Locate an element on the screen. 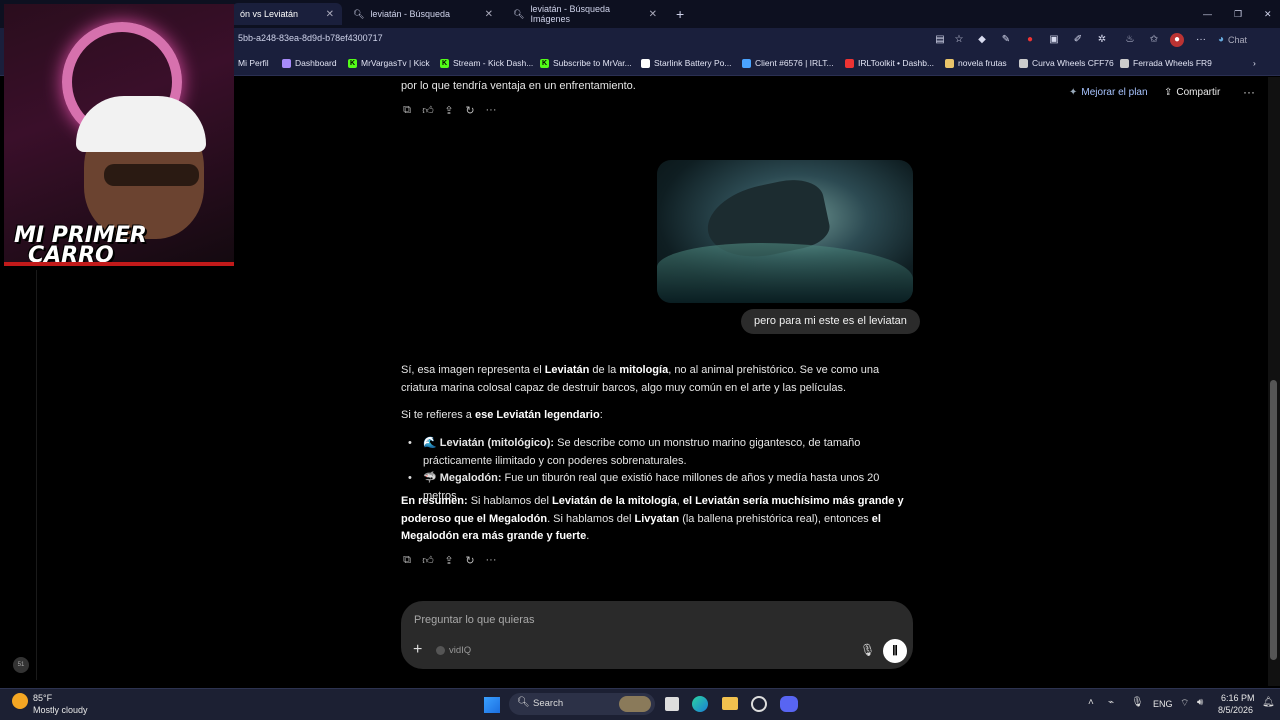 The width and height of the screenshot is (1280, 720). copilot-icon: ◕ is located at coordinates (1221, 39).